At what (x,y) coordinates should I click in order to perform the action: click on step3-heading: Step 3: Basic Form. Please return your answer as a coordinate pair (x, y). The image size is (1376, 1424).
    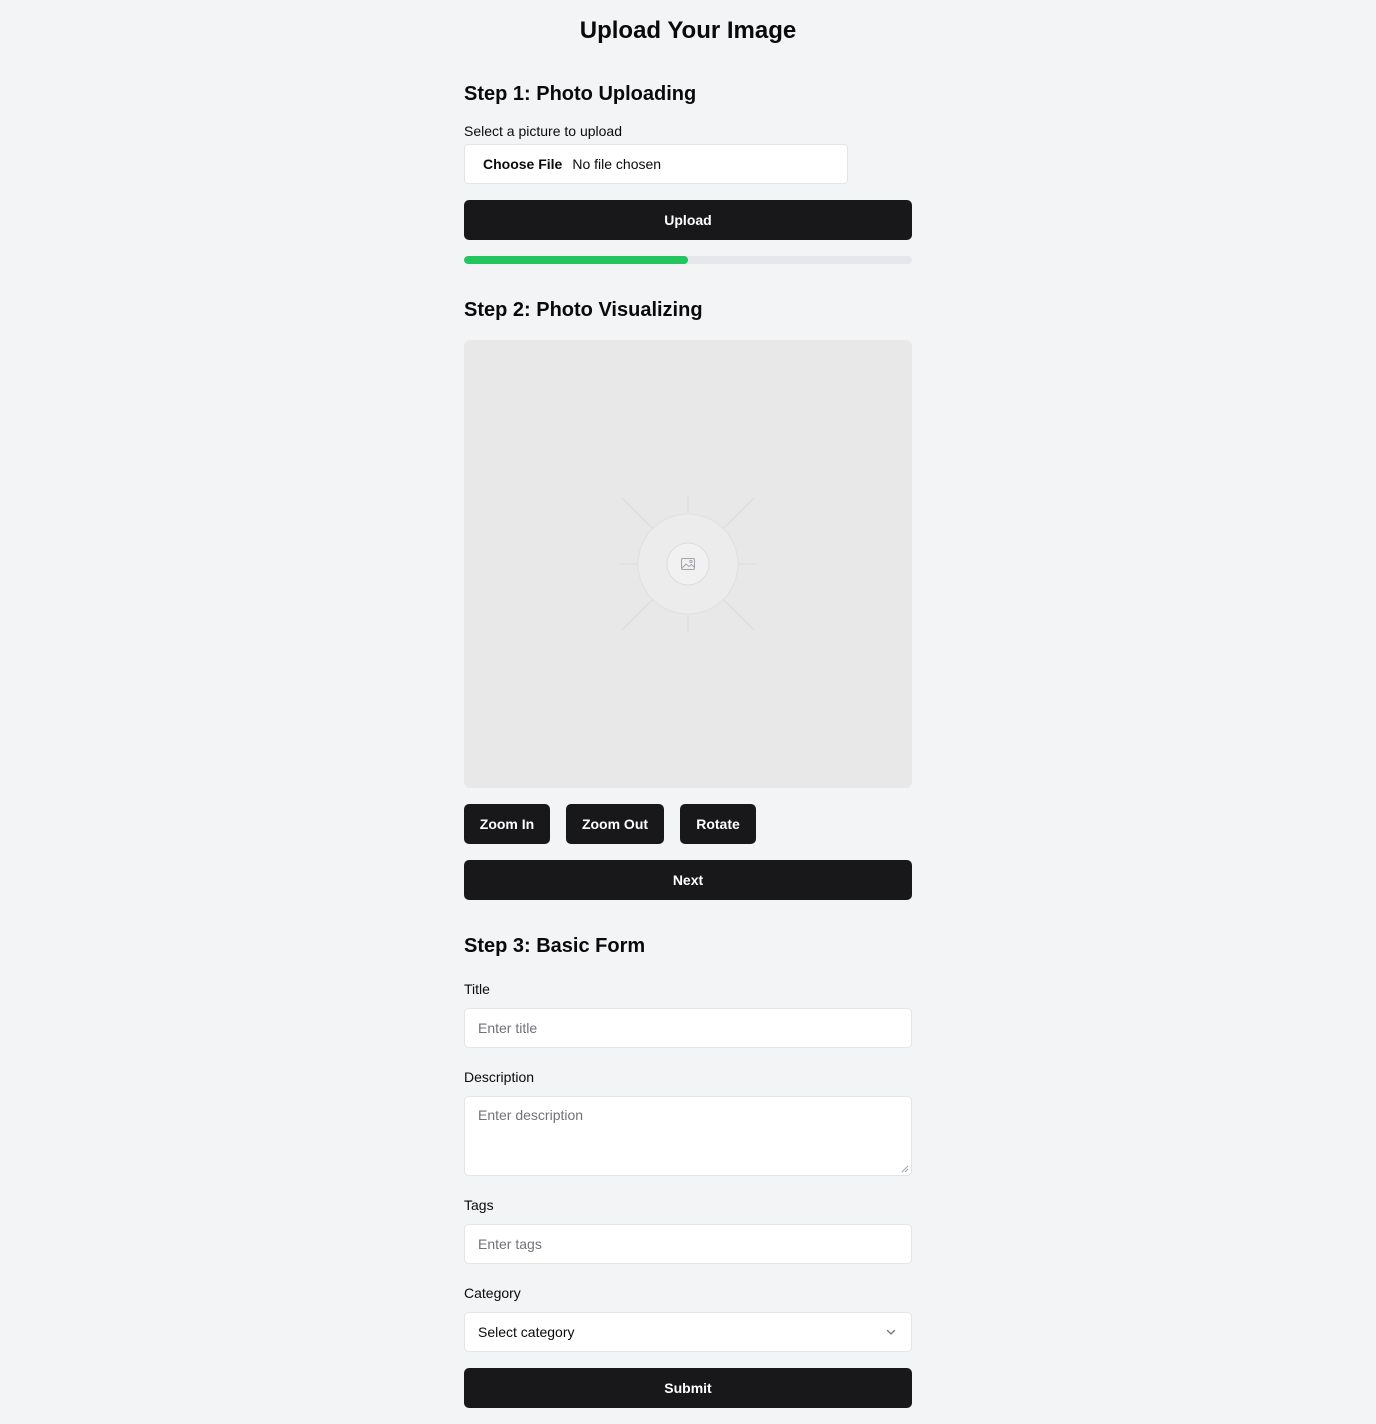
    Looking at the image, I should click on (555, 946).